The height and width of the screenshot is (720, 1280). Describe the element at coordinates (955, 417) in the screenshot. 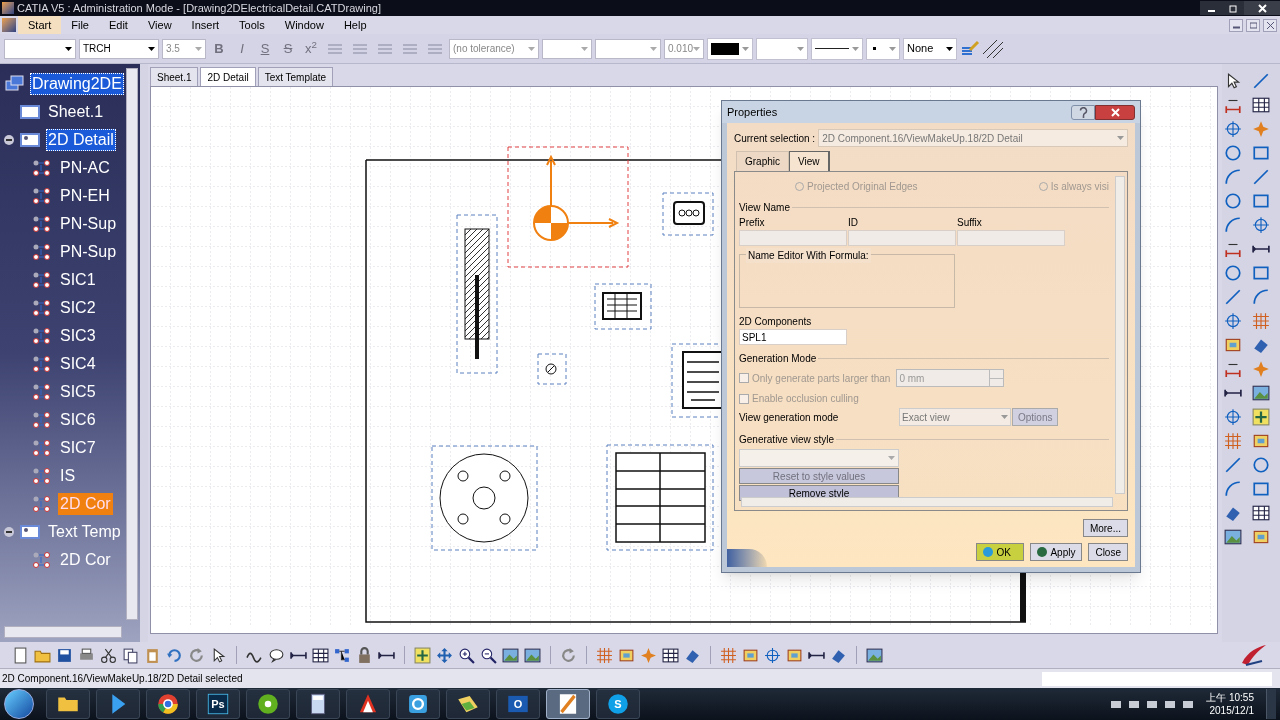

I see `generation-mode-dropdown: Exact view` at that location.